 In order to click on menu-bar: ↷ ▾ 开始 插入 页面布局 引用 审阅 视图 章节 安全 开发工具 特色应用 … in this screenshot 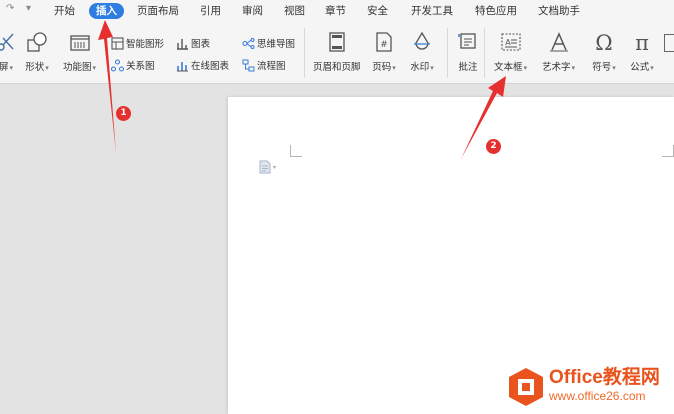, I will do `click(337, 11)`.